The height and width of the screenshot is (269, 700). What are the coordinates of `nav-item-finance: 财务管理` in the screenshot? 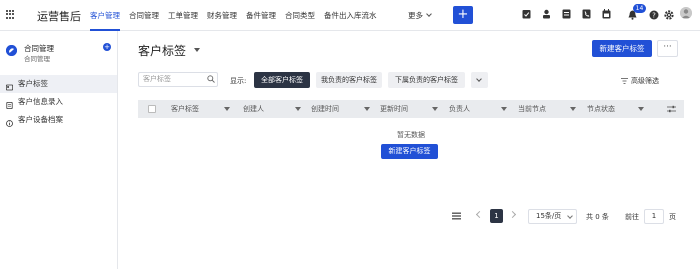 It's located at (222, 15).